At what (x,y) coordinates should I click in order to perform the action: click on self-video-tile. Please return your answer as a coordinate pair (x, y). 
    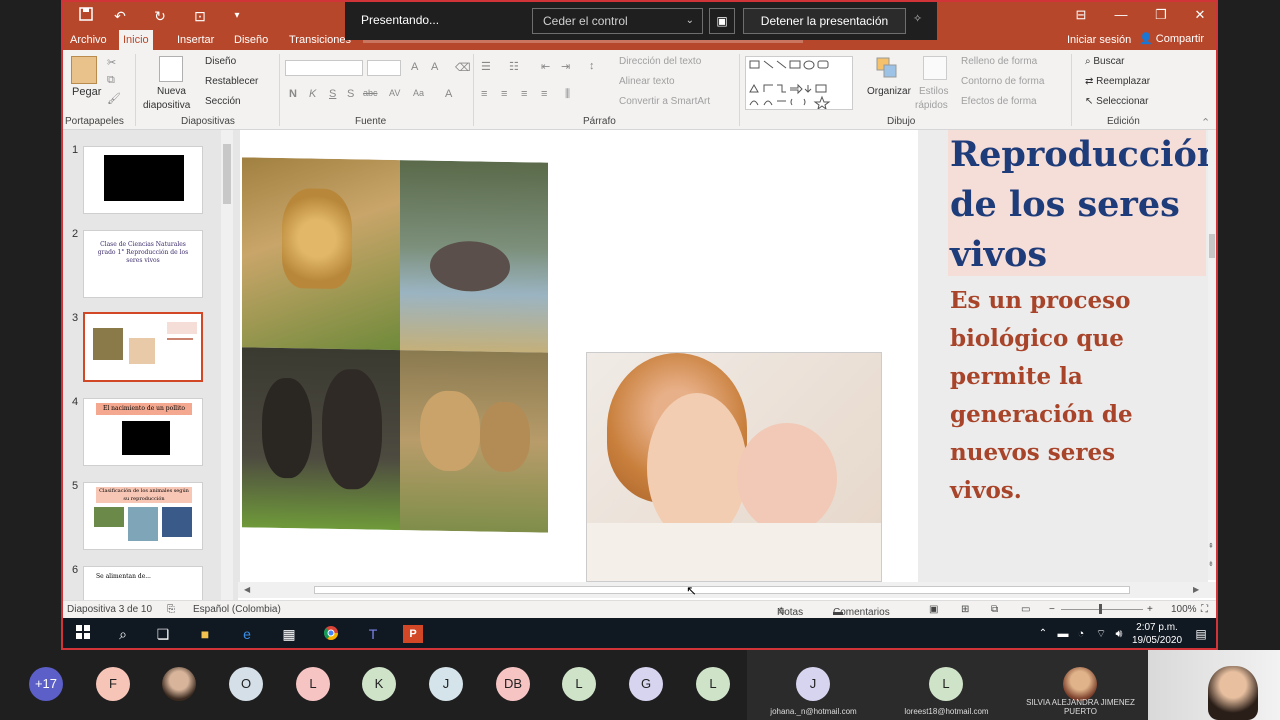
    Looking at the image, I should click on (1214, 685).